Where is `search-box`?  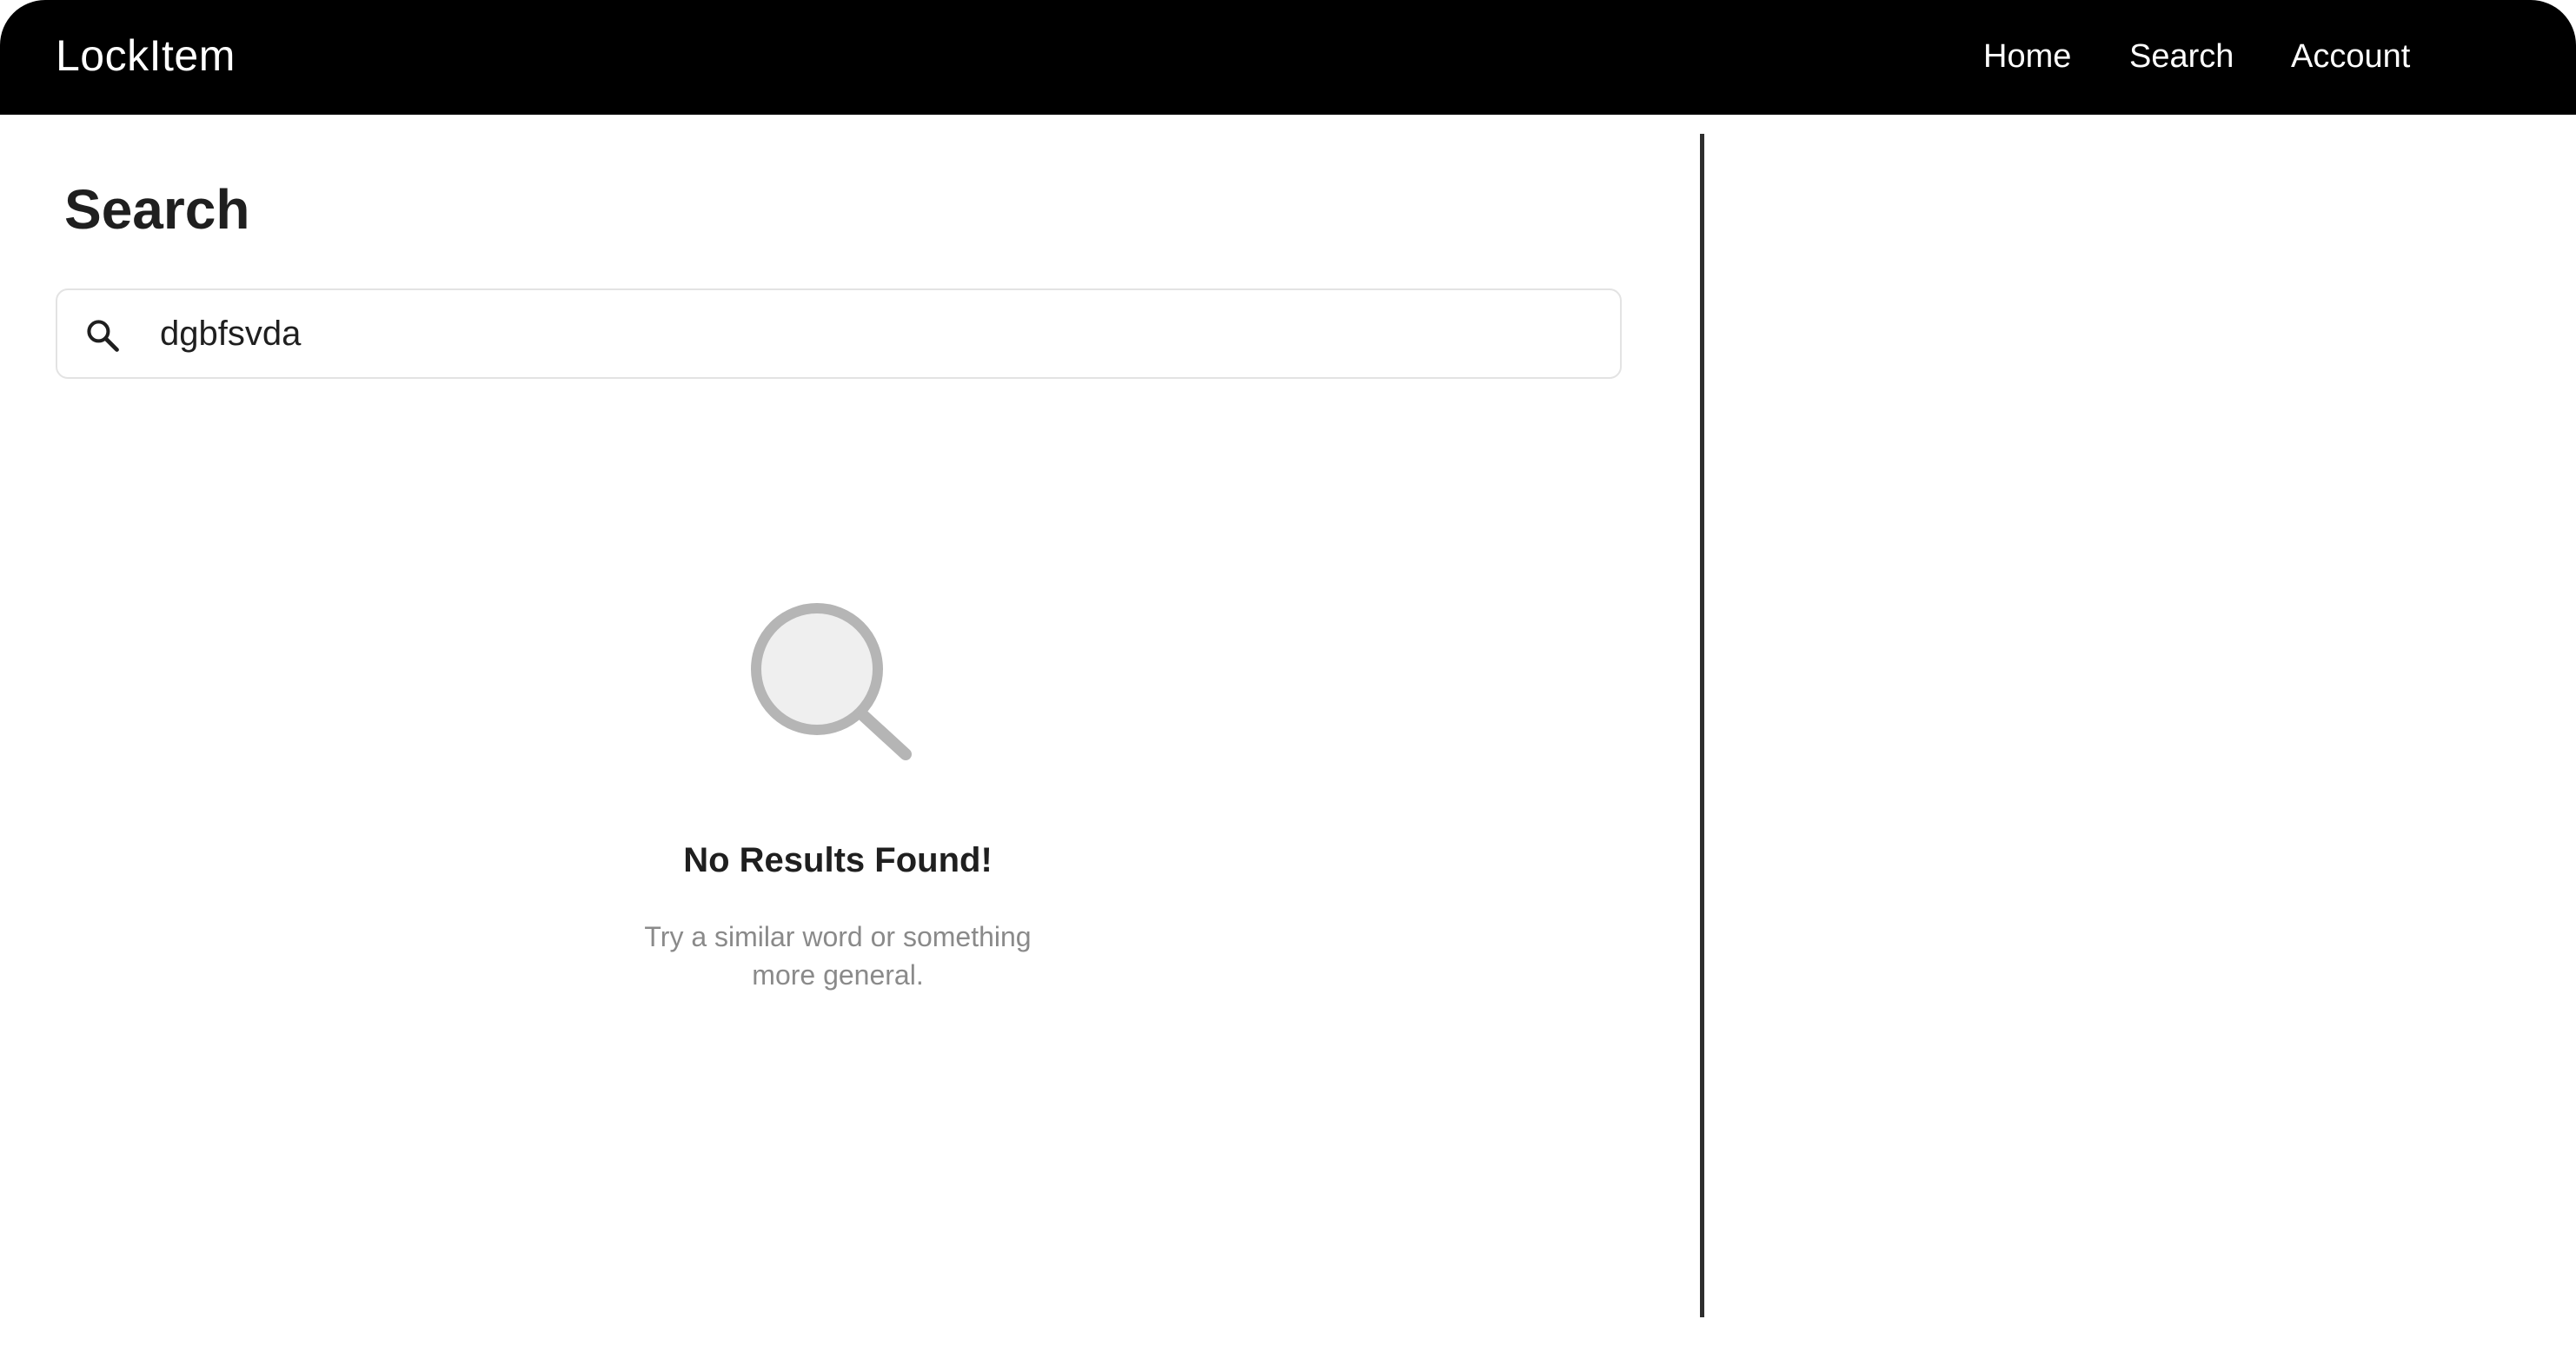 search-box is located at coordinates (839, 334).